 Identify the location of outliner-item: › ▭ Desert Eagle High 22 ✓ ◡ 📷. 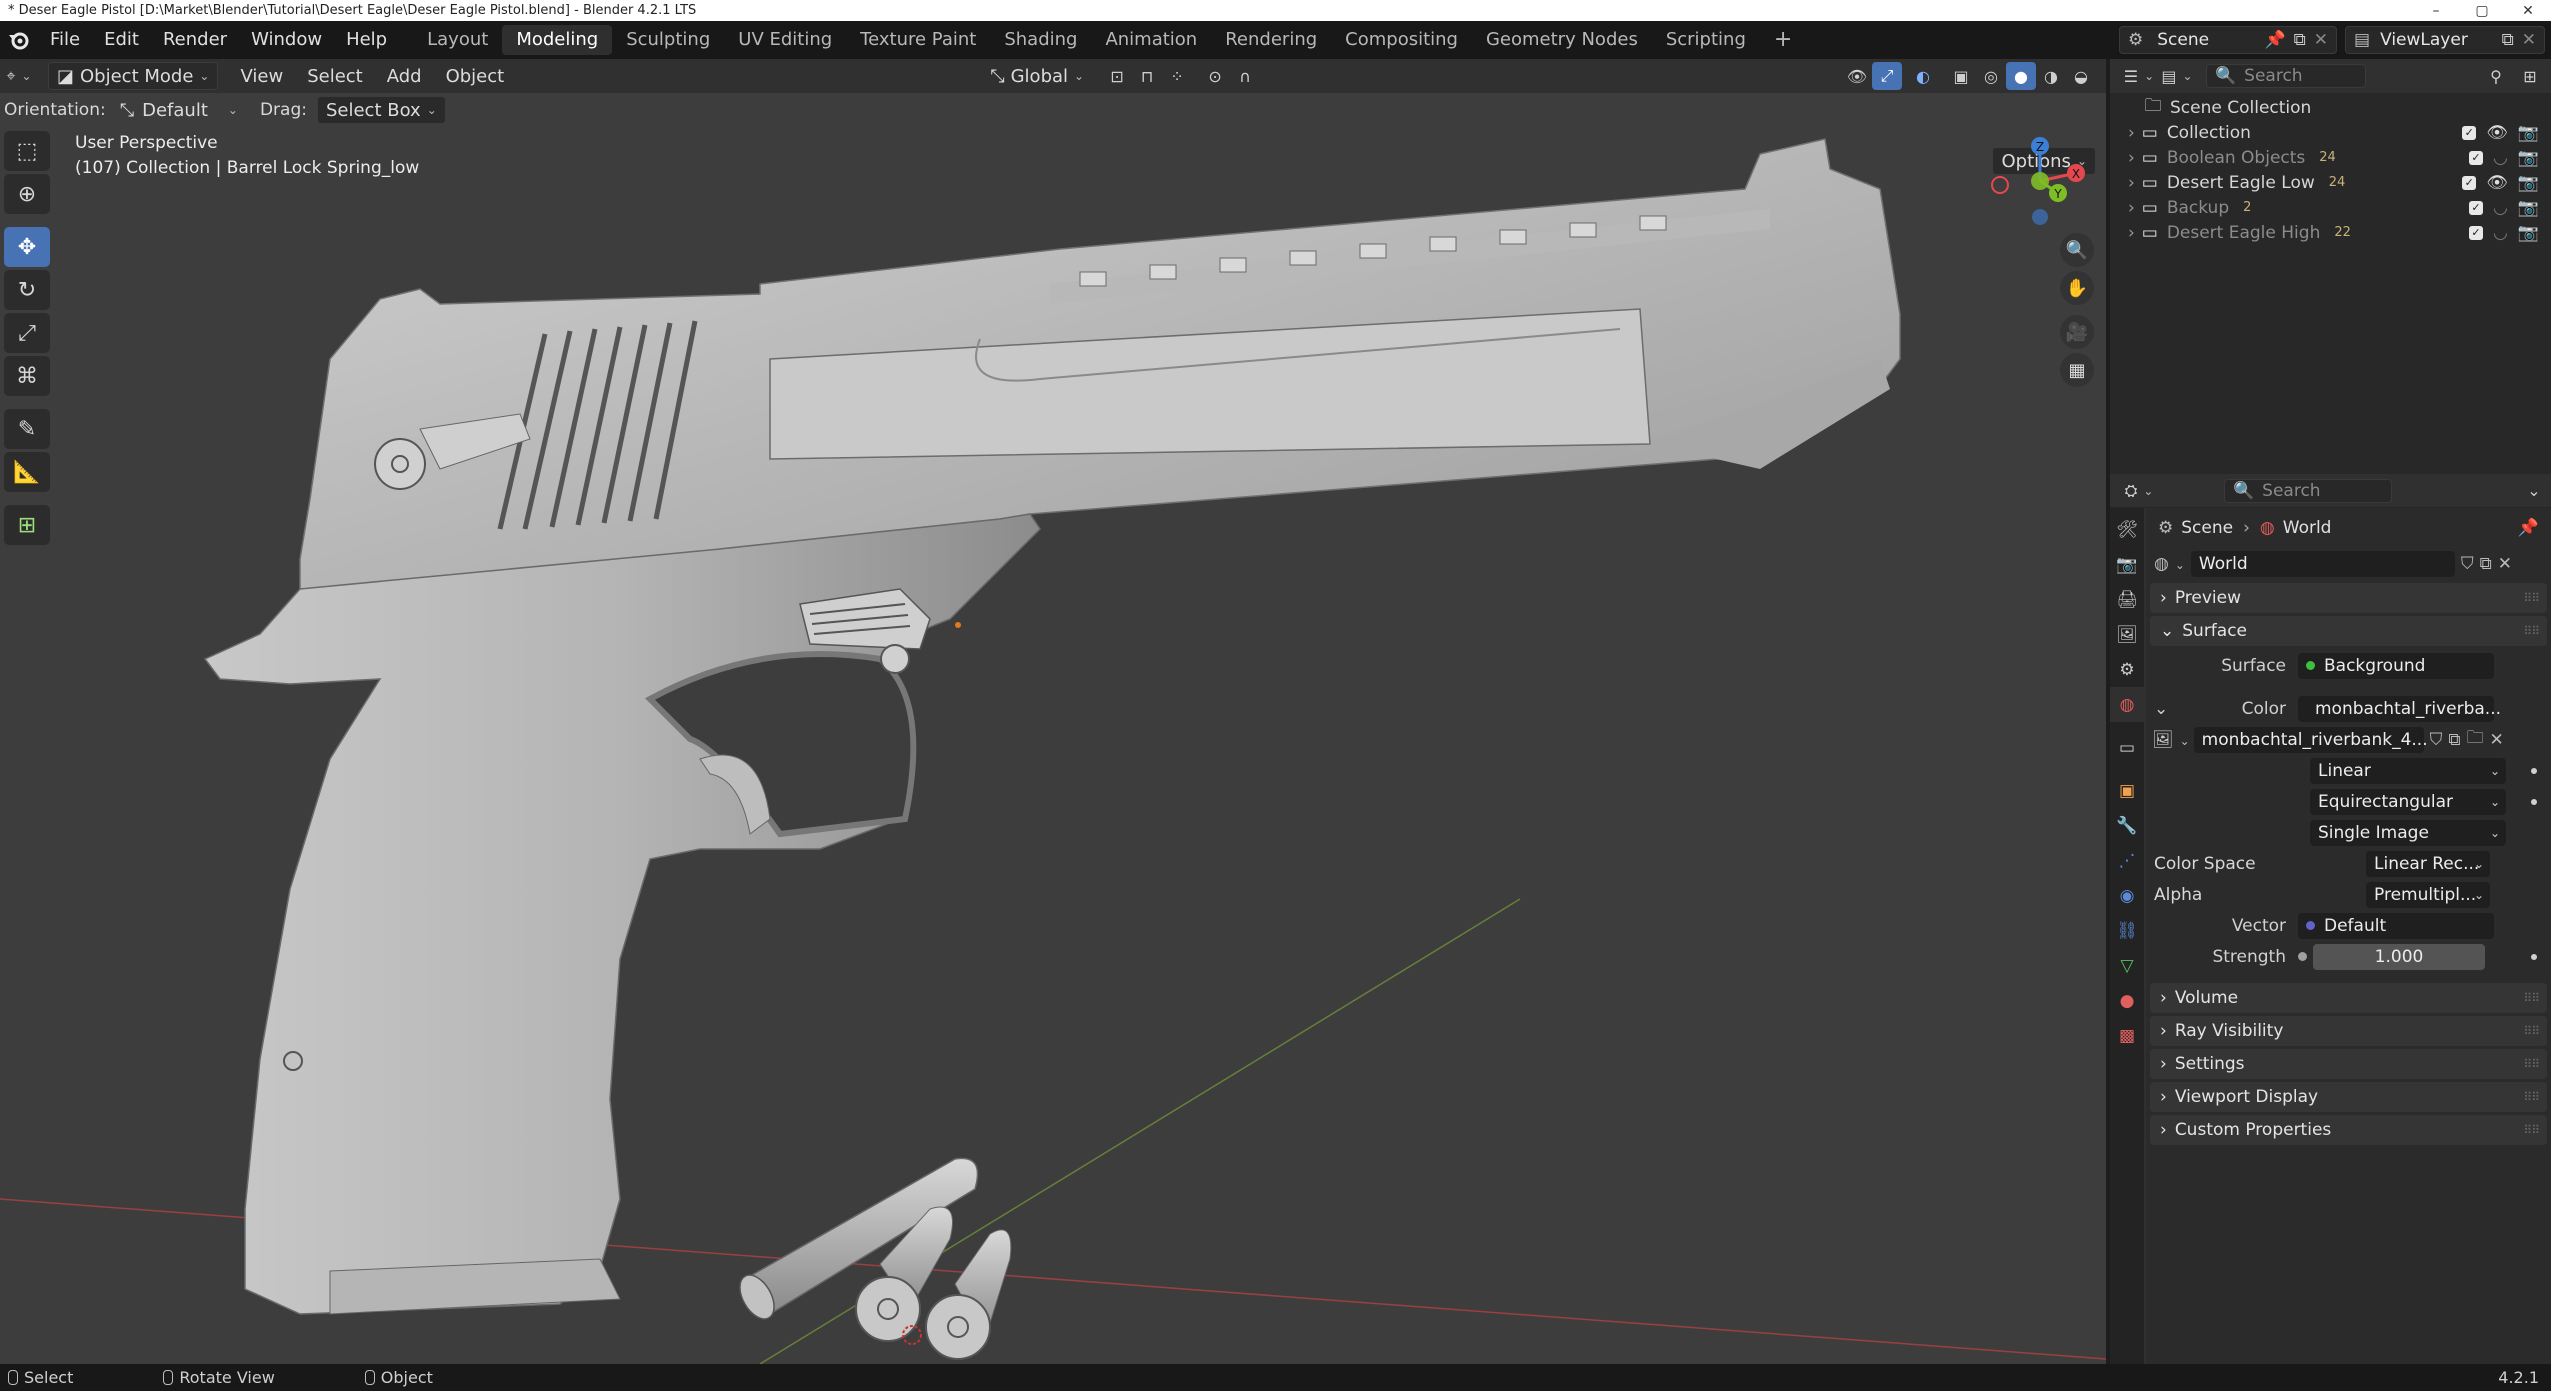
(2330, 232).